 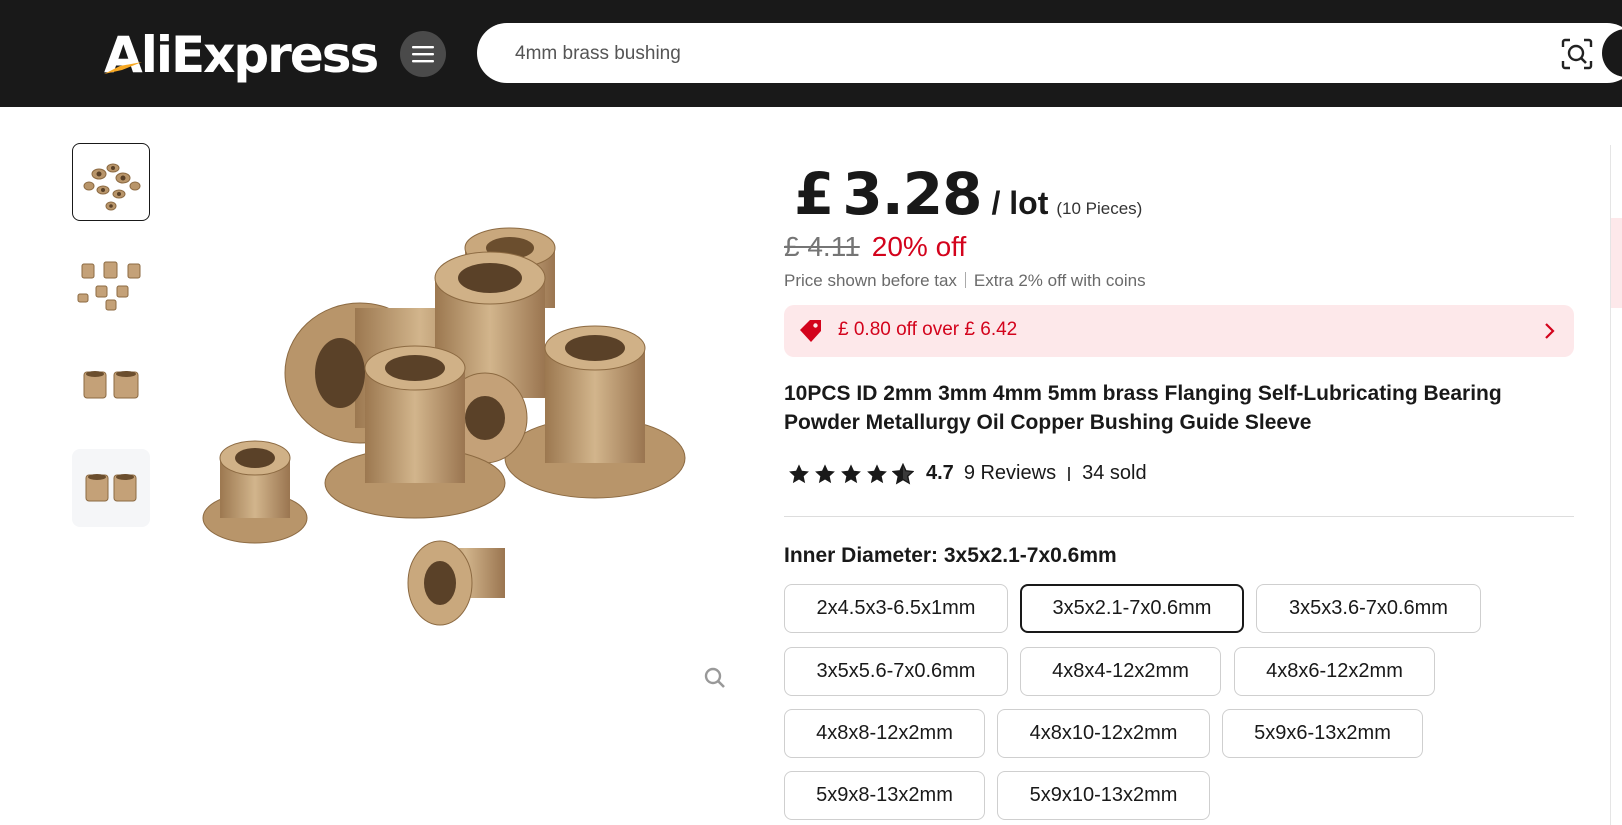 What do you see at coordinates (912, 194) in the screenshot?
I see `price-value: 3.28` at bounding box center [912, 194].